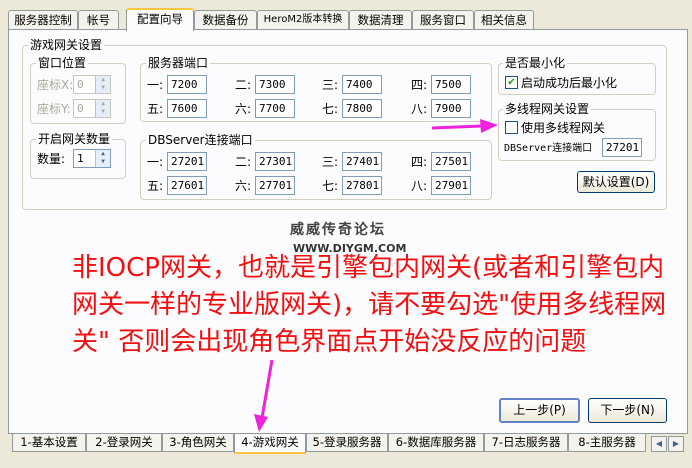 Image resolution: width=692 pixels, height=468 pixels. Describe the element at coordinates (198, 443) in the screenshot. I see `bottom-tab-role-gateway: 3-角色网关` at that location.